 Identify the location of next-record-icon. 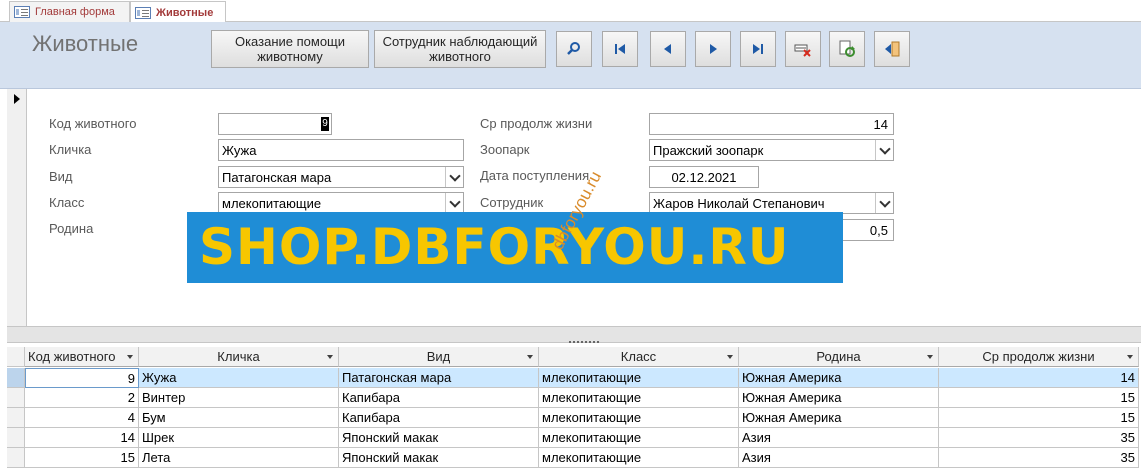
(713, 49).